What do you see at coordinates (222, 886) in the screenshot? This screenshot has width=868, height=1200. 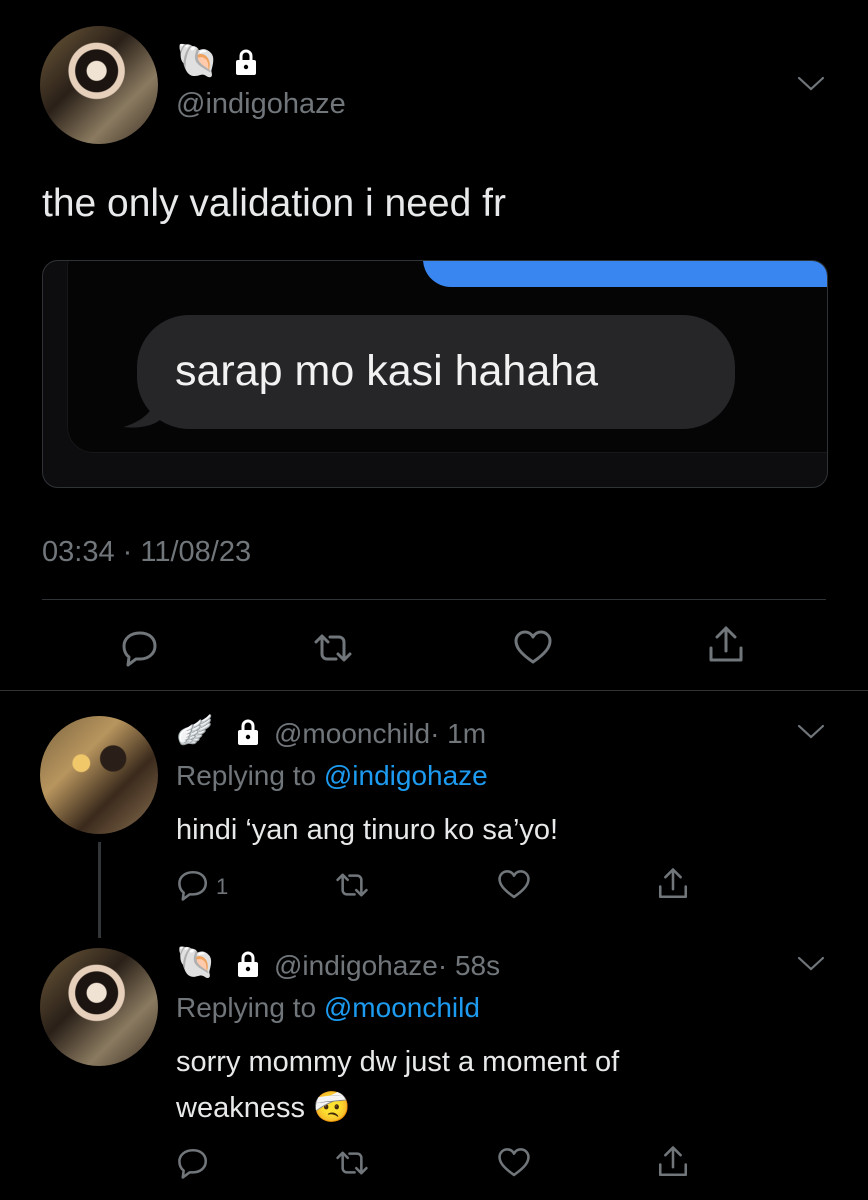 I see `reply-count: 1` at bounding box center [222, 886].